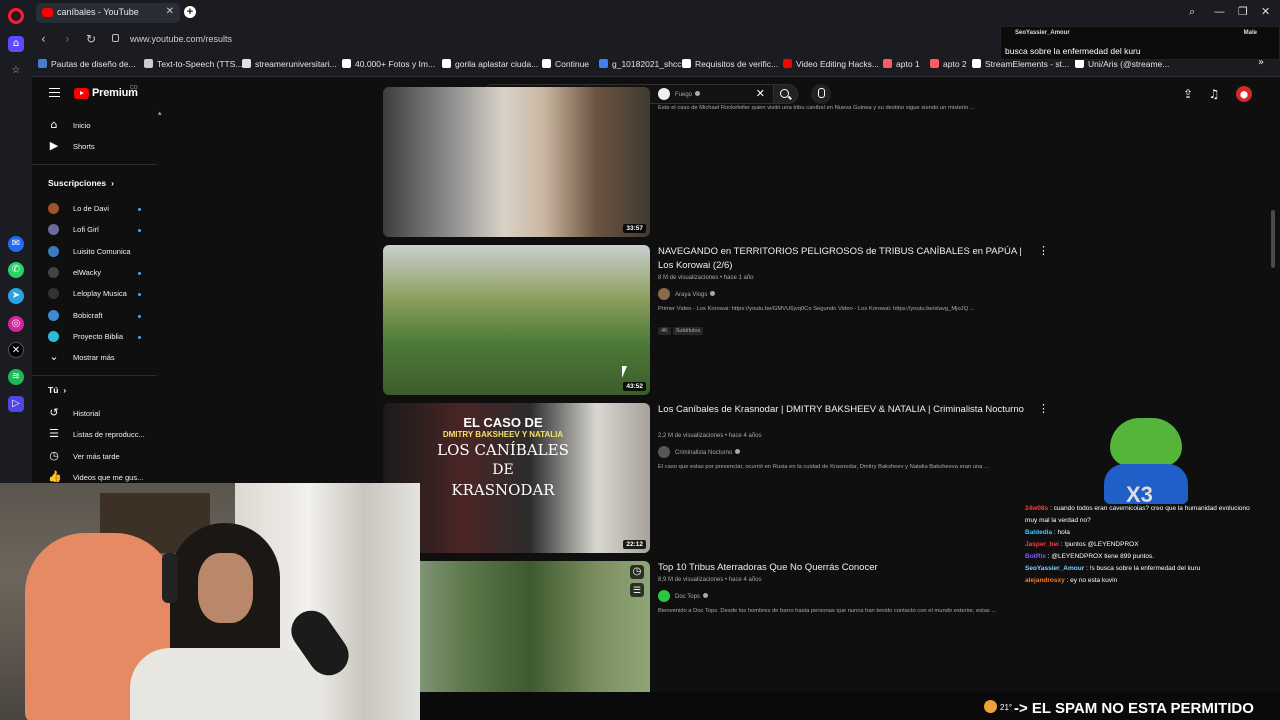  I want to click on you-heading: Tú ›, so click(57, 390).